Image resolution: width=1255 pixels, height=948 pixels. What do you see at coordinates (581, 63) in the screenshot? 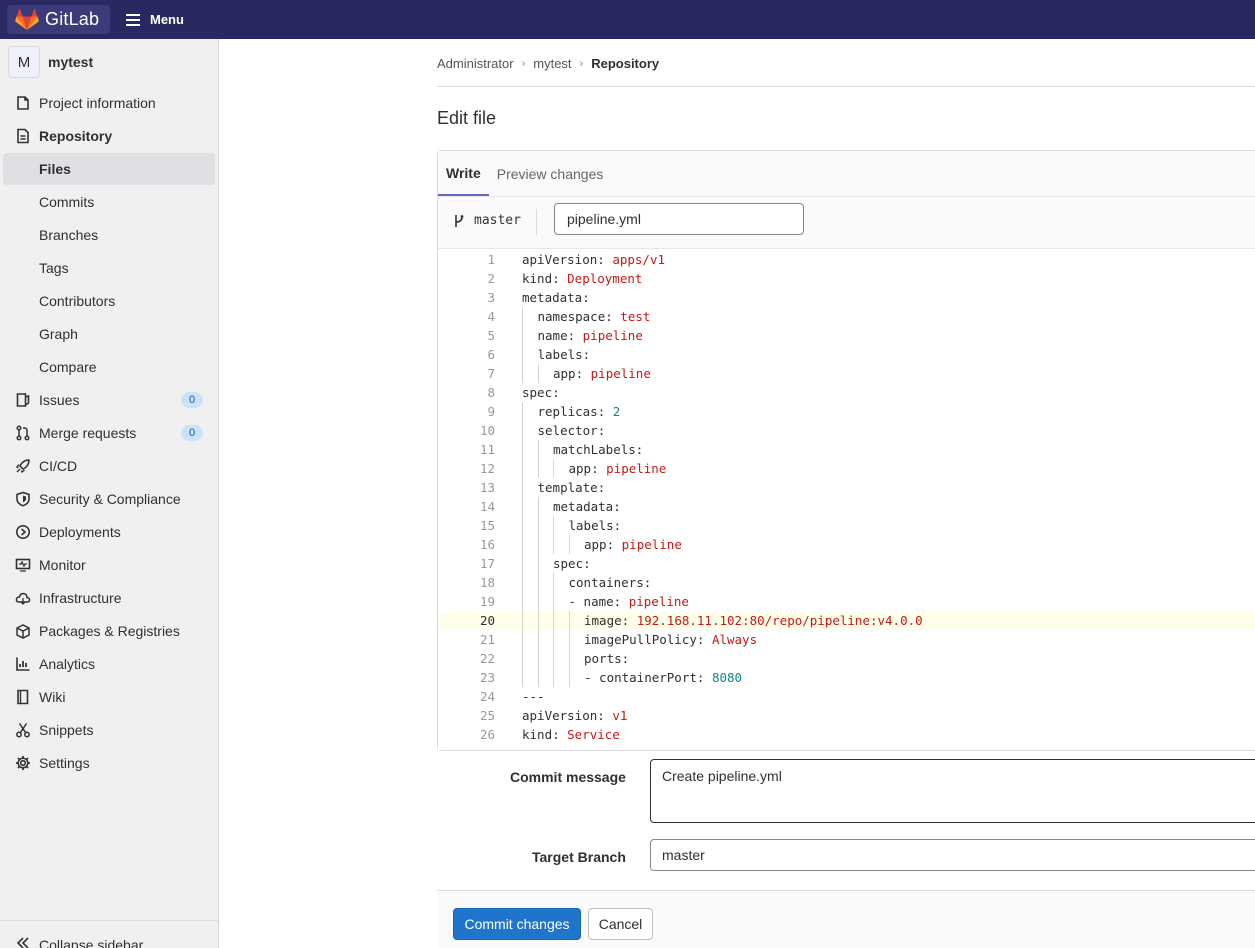
I see `chevron-right-icon: ›` at bounding box center [581, 63].